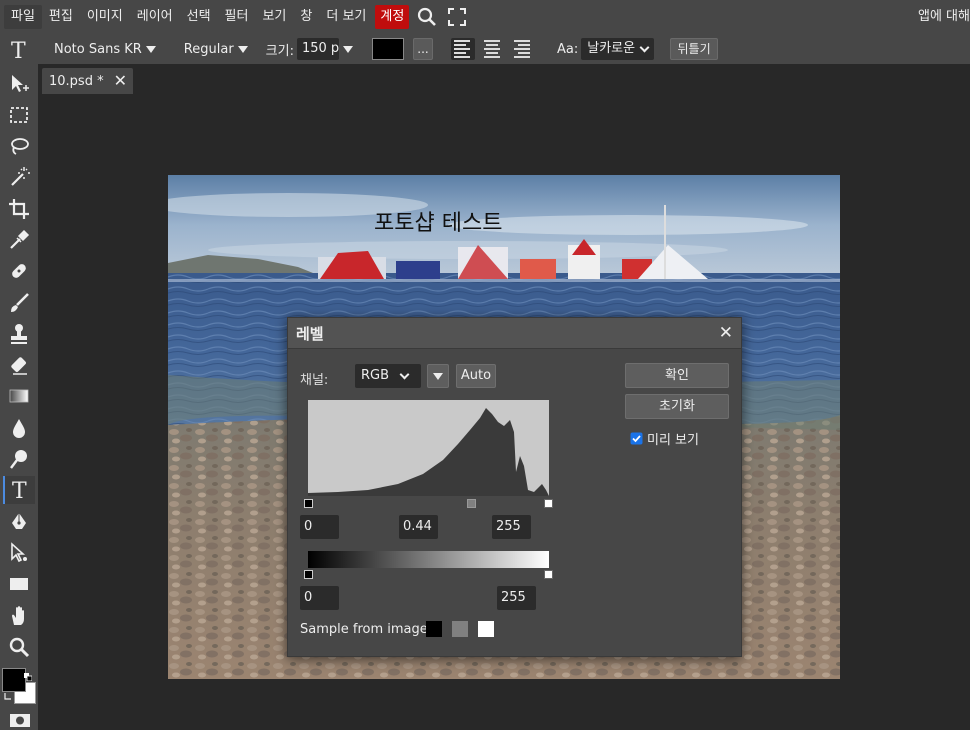  I want to click on lasso-tool-icon, so click(19, 146).